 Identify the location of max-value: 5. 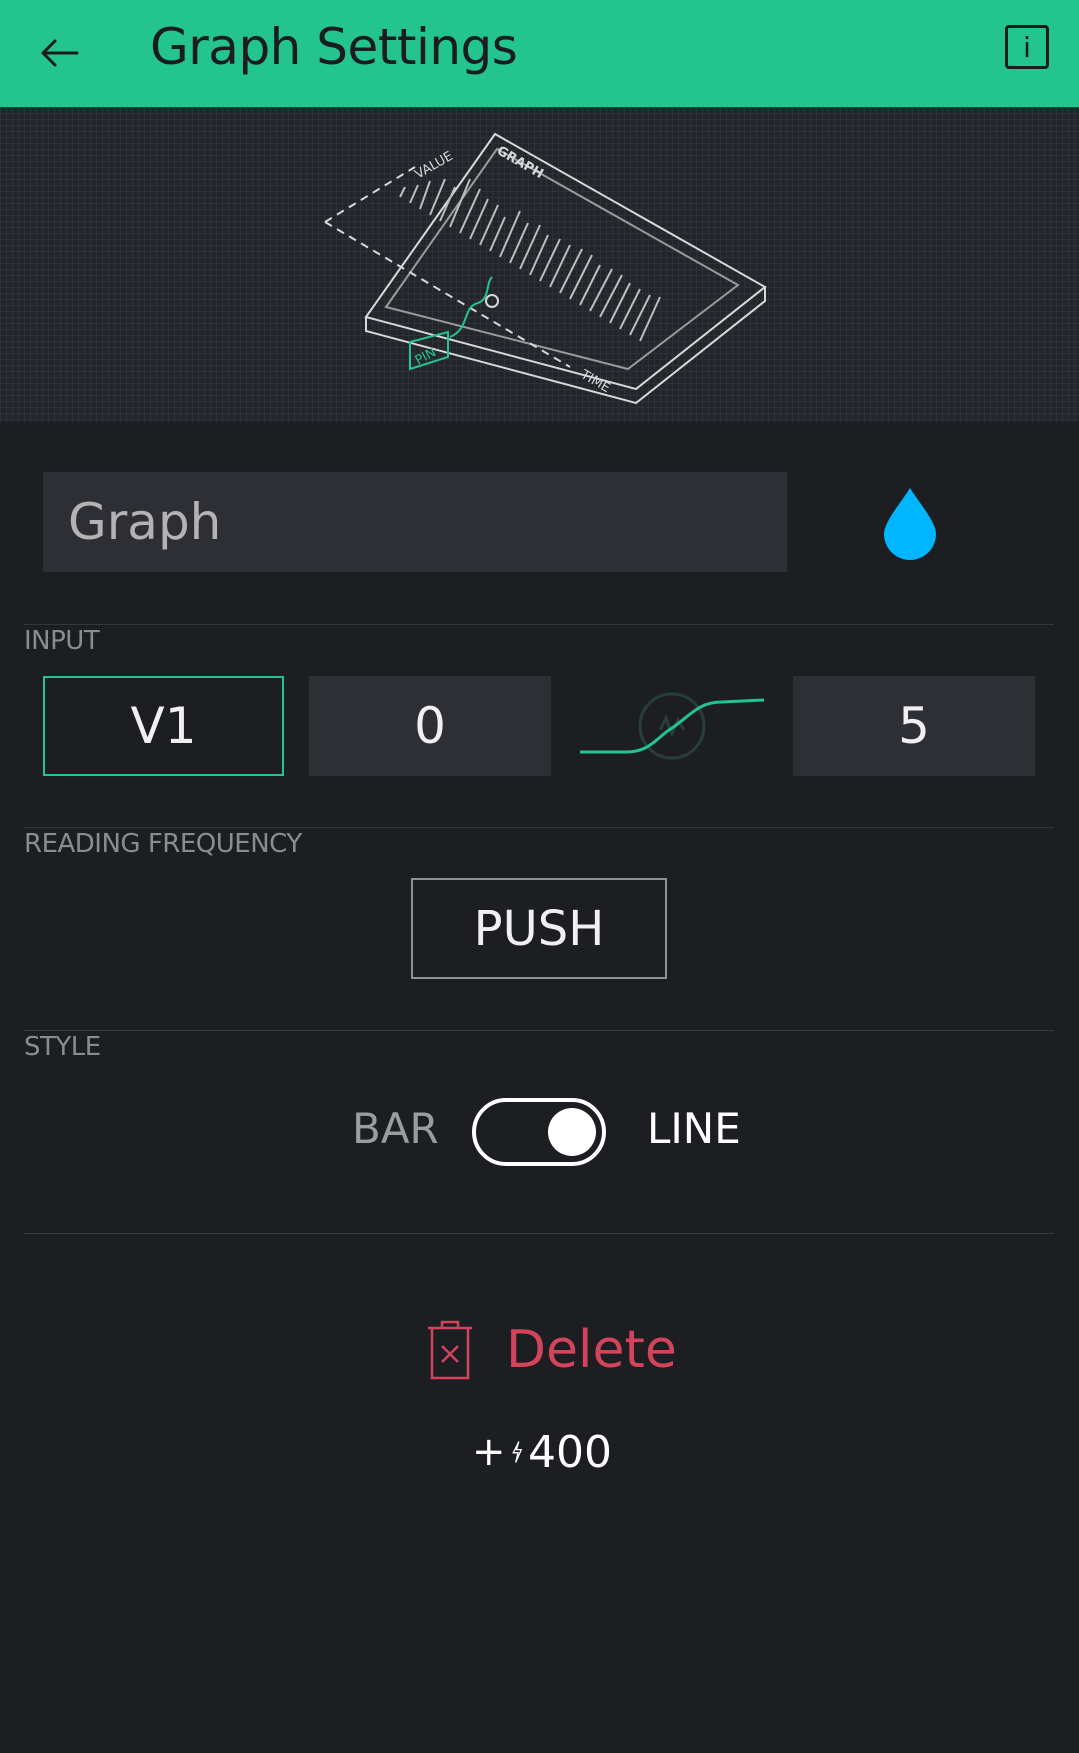
(914, 726).